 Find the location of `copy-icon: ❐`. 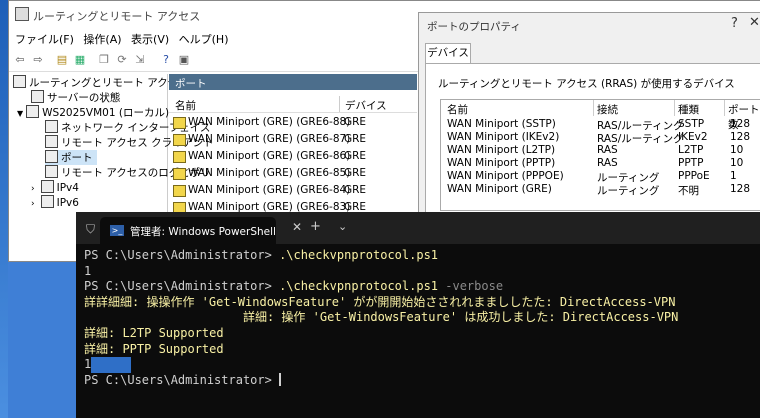

copy-icon: ❐ is located at coordinates (104, 60).